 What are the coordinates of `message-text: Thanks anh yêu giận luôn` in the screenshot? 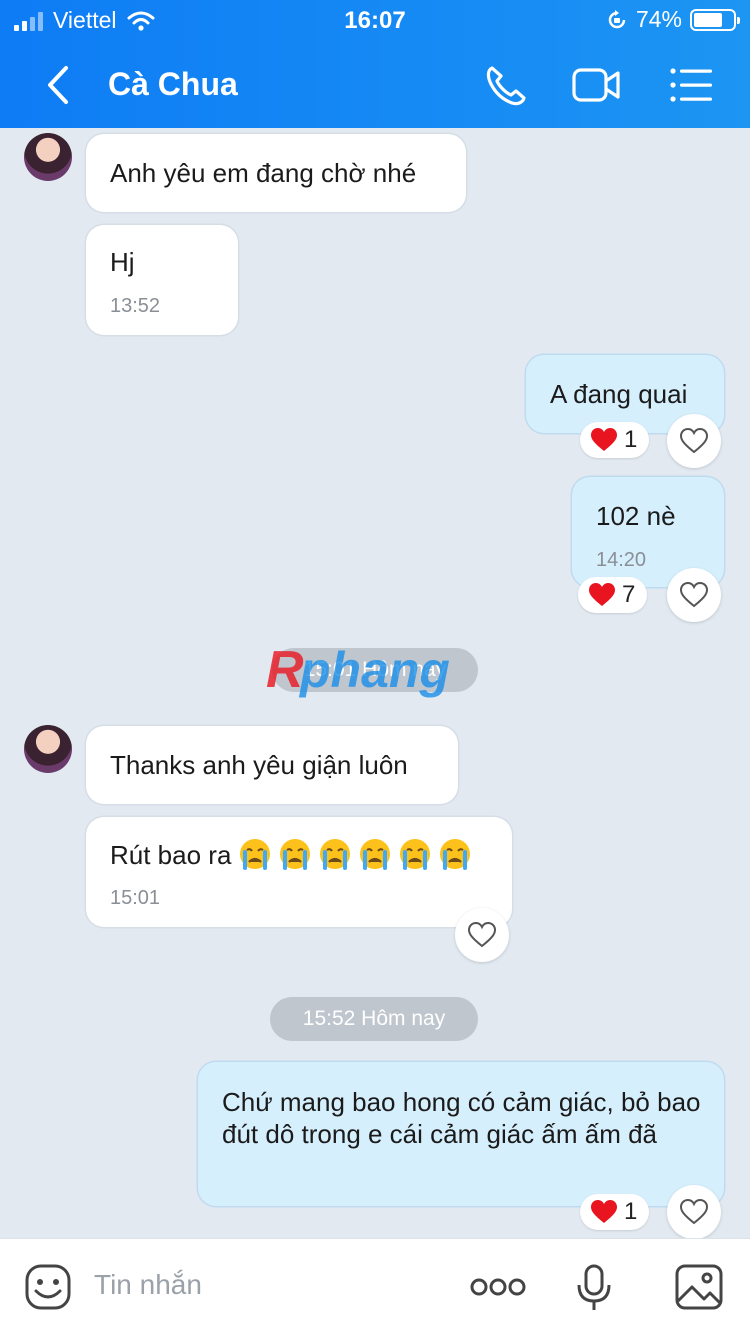 It's located at (259, 765).